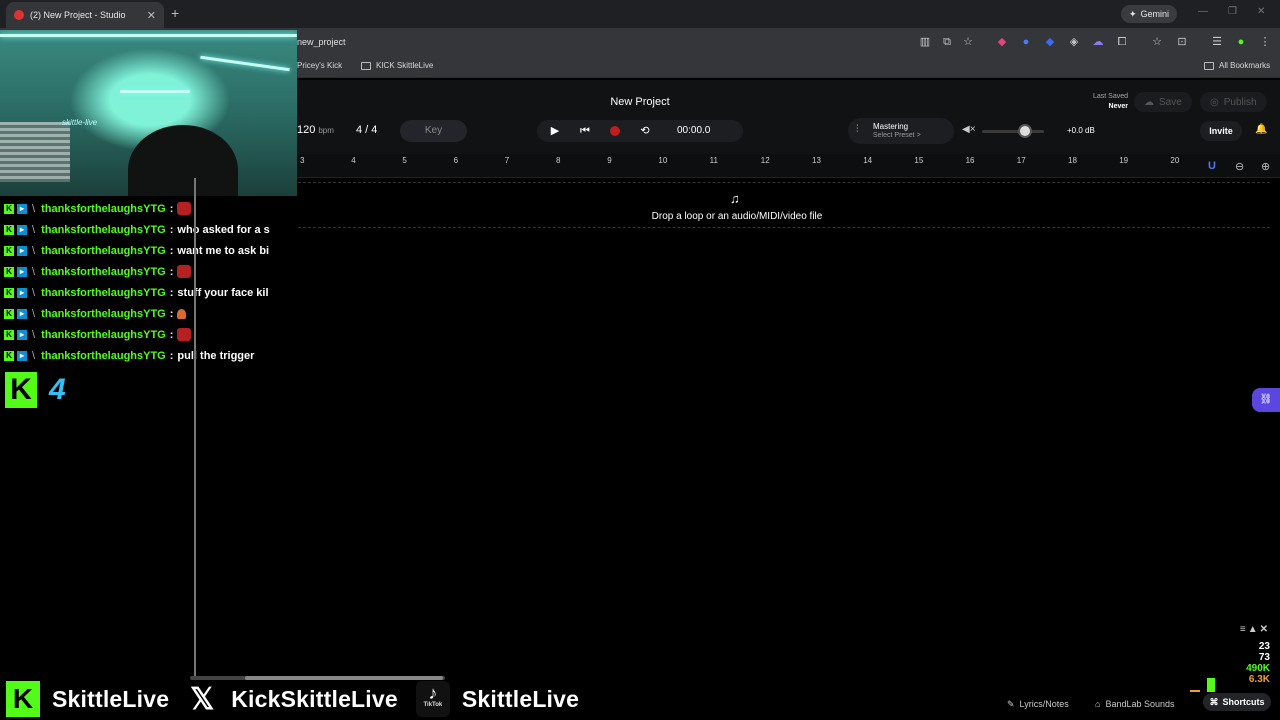  What do you see at coordinates (183, 160) in the screenshot?
I see `streamer-silhouette` at bounding box center [183, 160].